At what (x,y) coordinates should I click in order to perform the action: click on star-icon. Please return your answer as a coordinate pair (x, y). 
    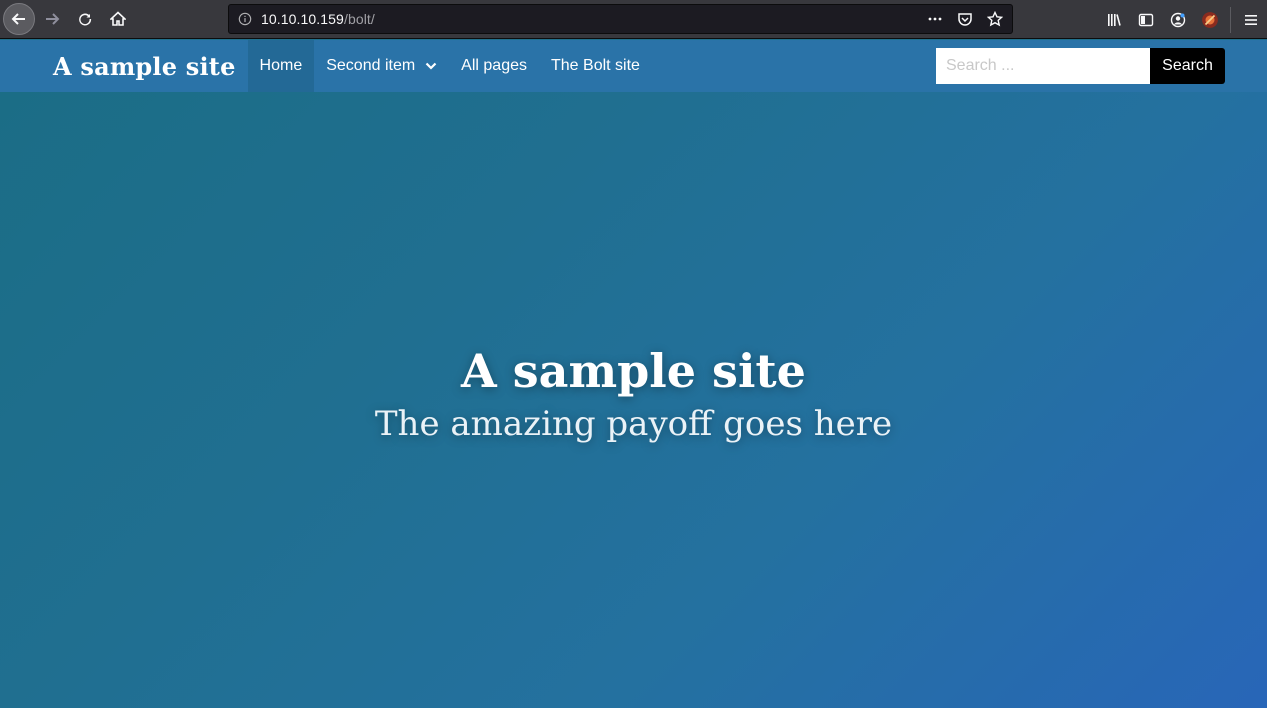
    Looking at the image, I should click on (995, 19).